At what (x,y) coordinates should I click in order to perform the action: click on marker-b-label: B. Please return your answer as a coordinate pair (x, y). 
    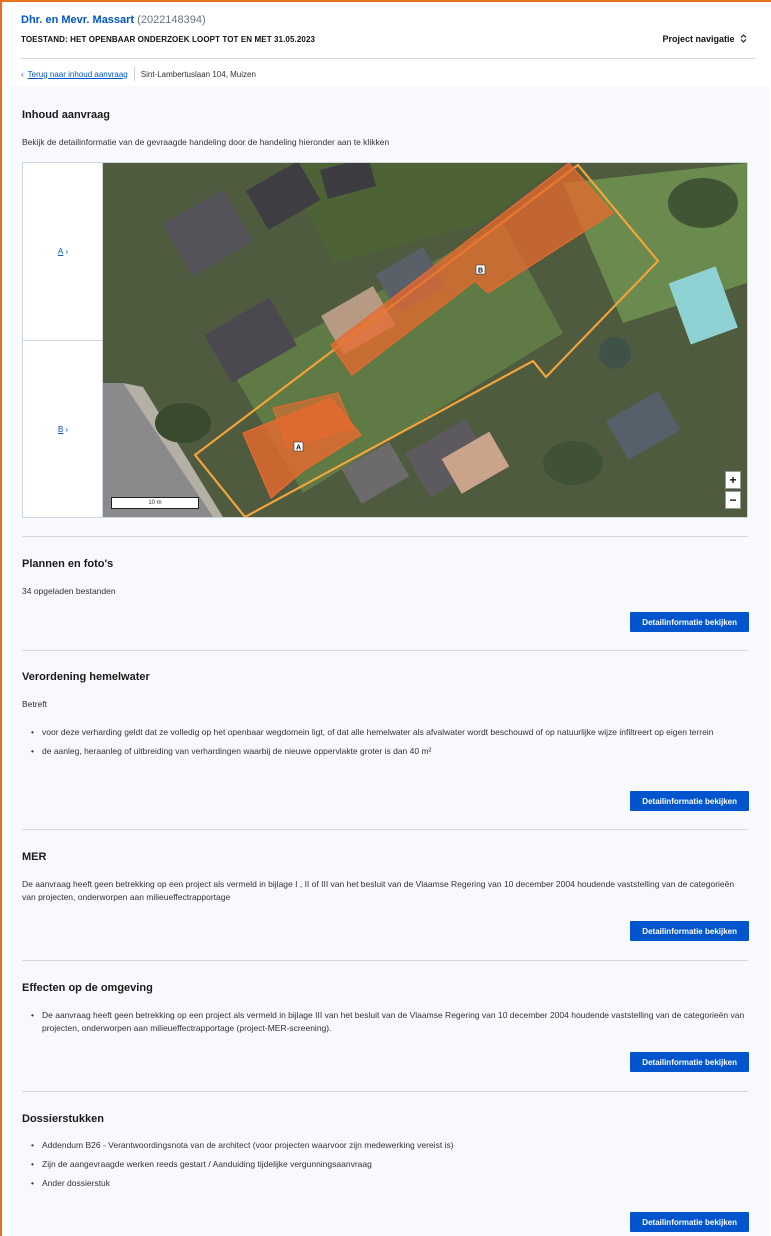
    Looking at the image, I should click on (480, 271).